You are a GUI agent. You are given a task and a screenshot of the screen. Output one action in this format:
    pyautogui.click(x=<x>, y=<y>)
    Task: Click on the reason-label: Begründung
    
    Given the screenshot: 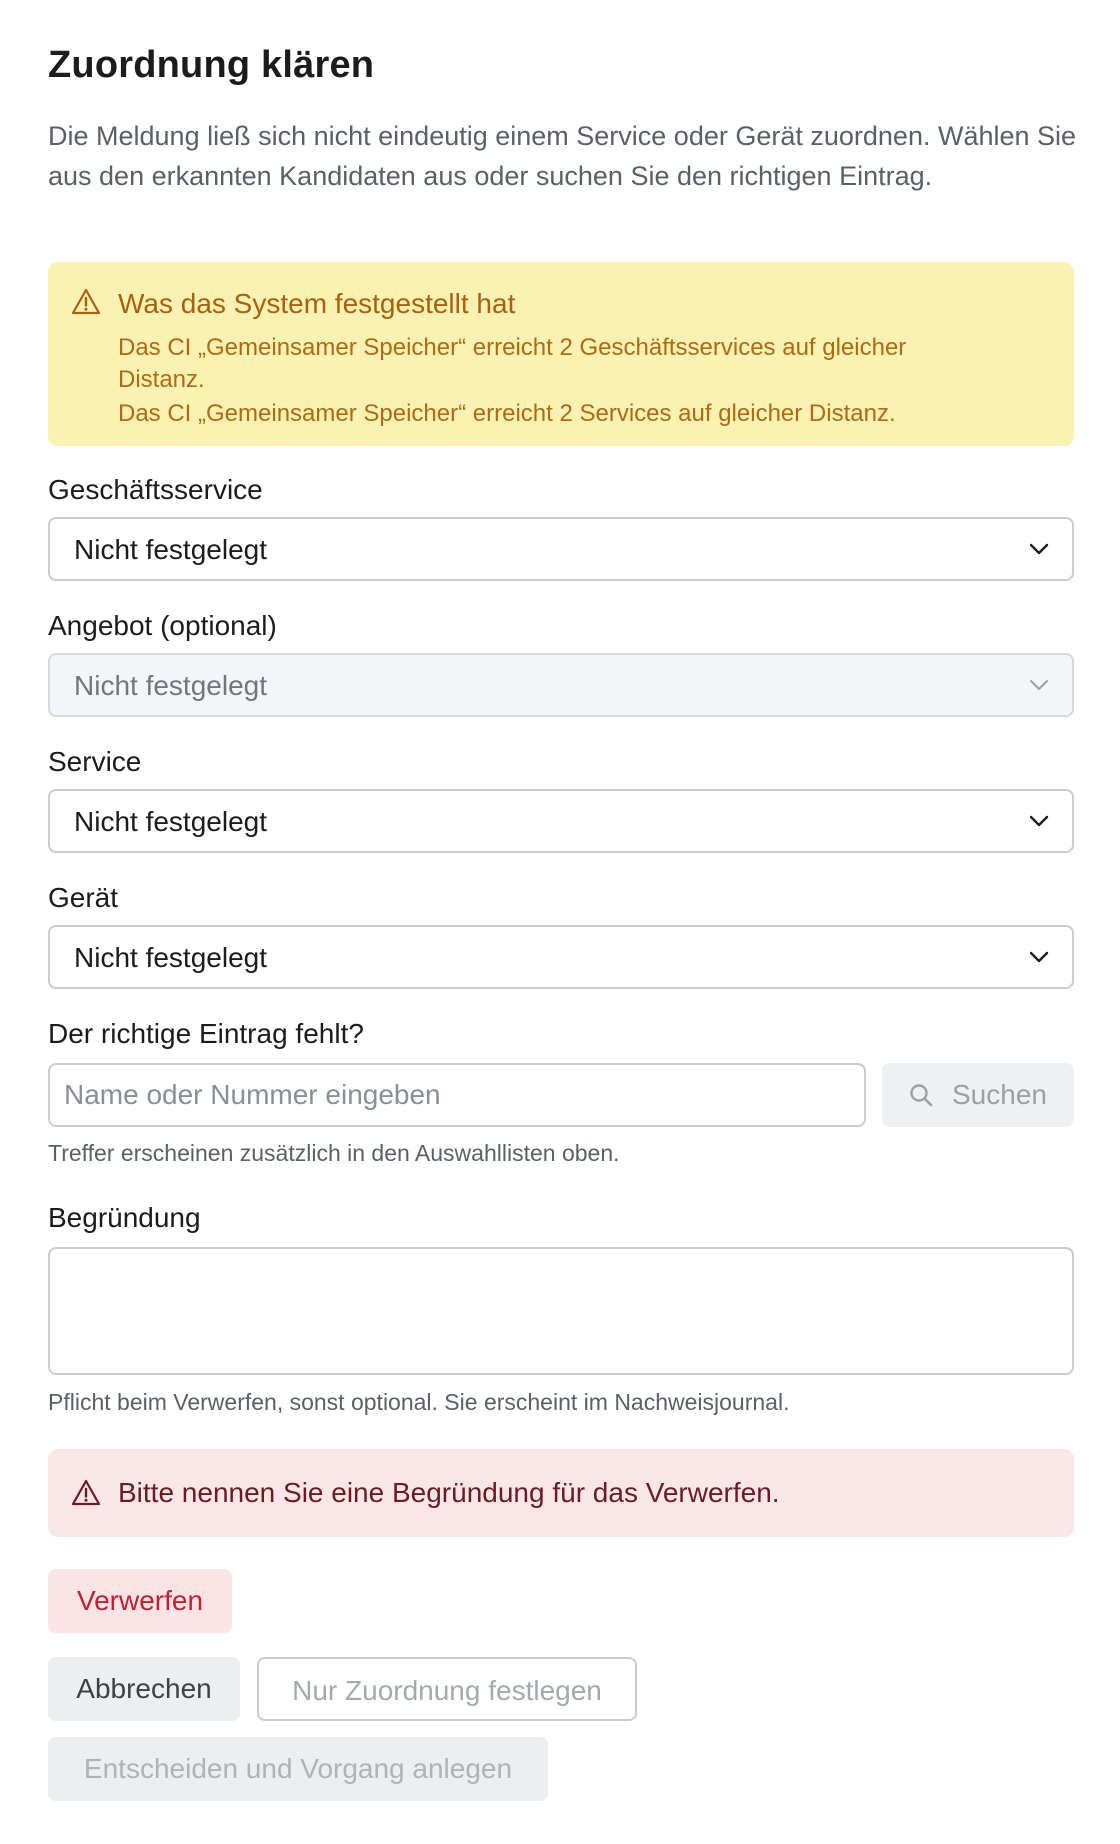 What is the action you would take?
    pyautogui.click(x=124, y=1217)
    